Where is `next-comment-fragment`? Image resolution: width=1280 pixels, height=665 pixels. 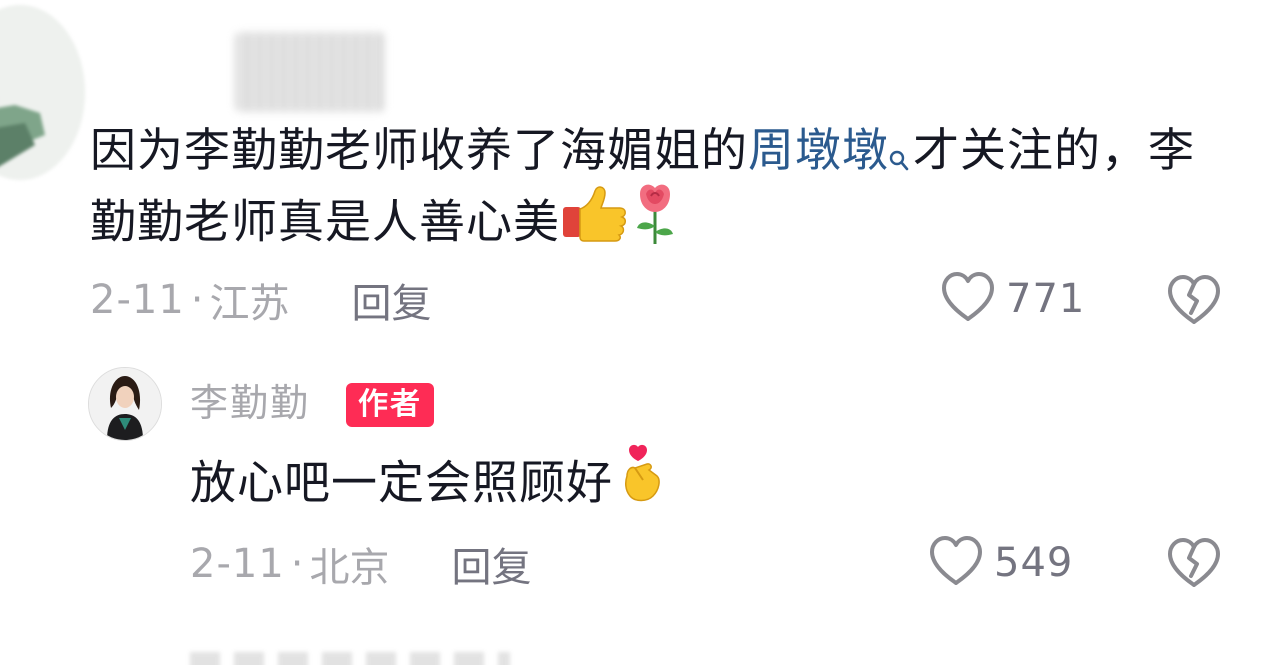 next-comment-fragment is located at coordinates (350, 658).